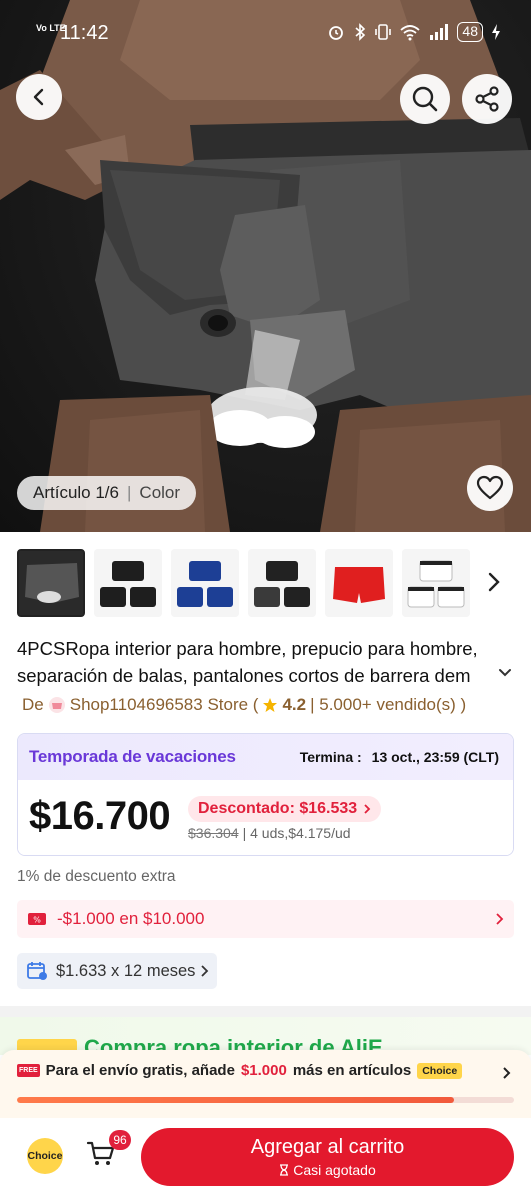  I want to click on stock-note-text: Casi agotado, so click(334, 1170).